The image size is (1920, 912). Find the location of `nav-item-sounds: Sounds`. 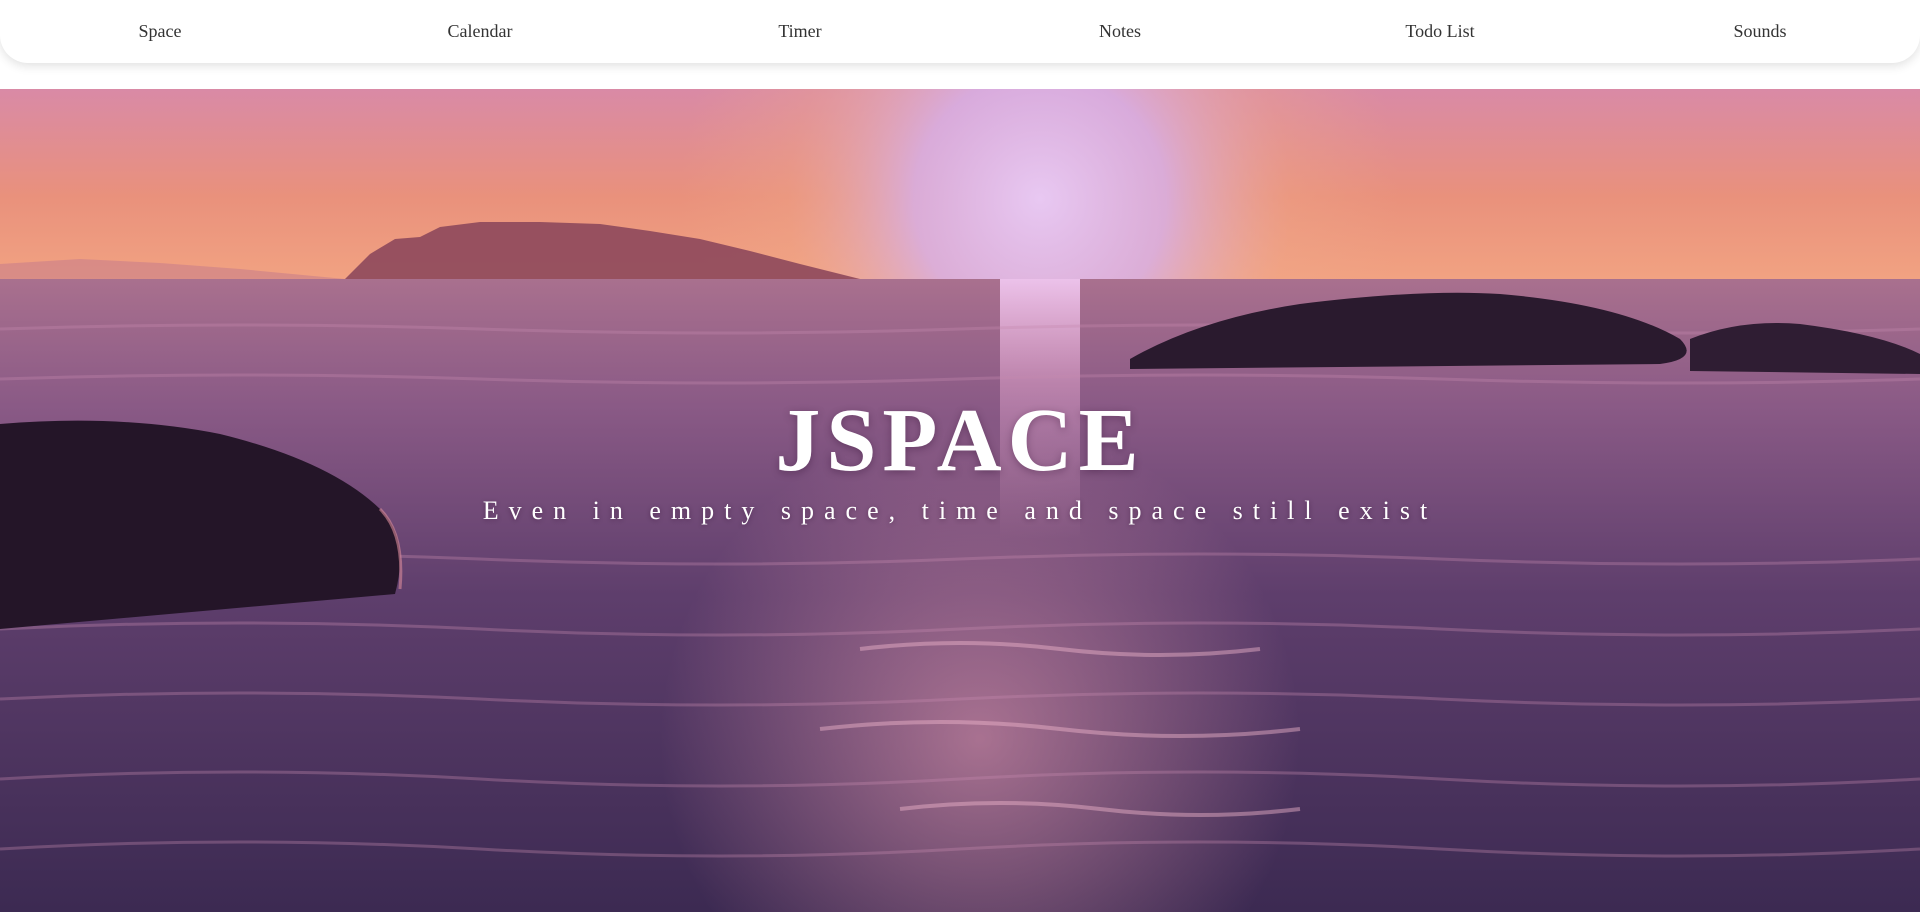

nav-item-sounds: Sounds is located at coordinates (1760, 31).